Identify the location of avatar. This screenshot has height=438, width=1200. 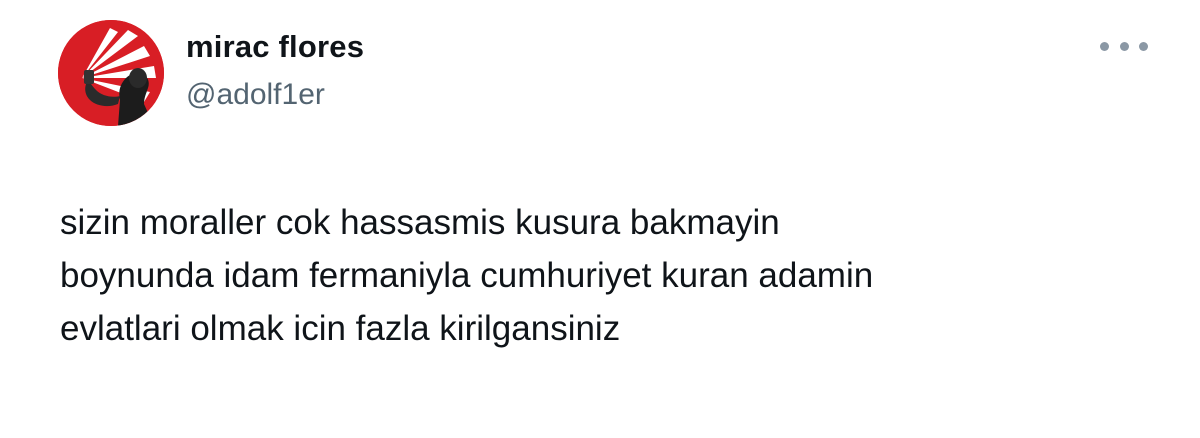
(111, 73).